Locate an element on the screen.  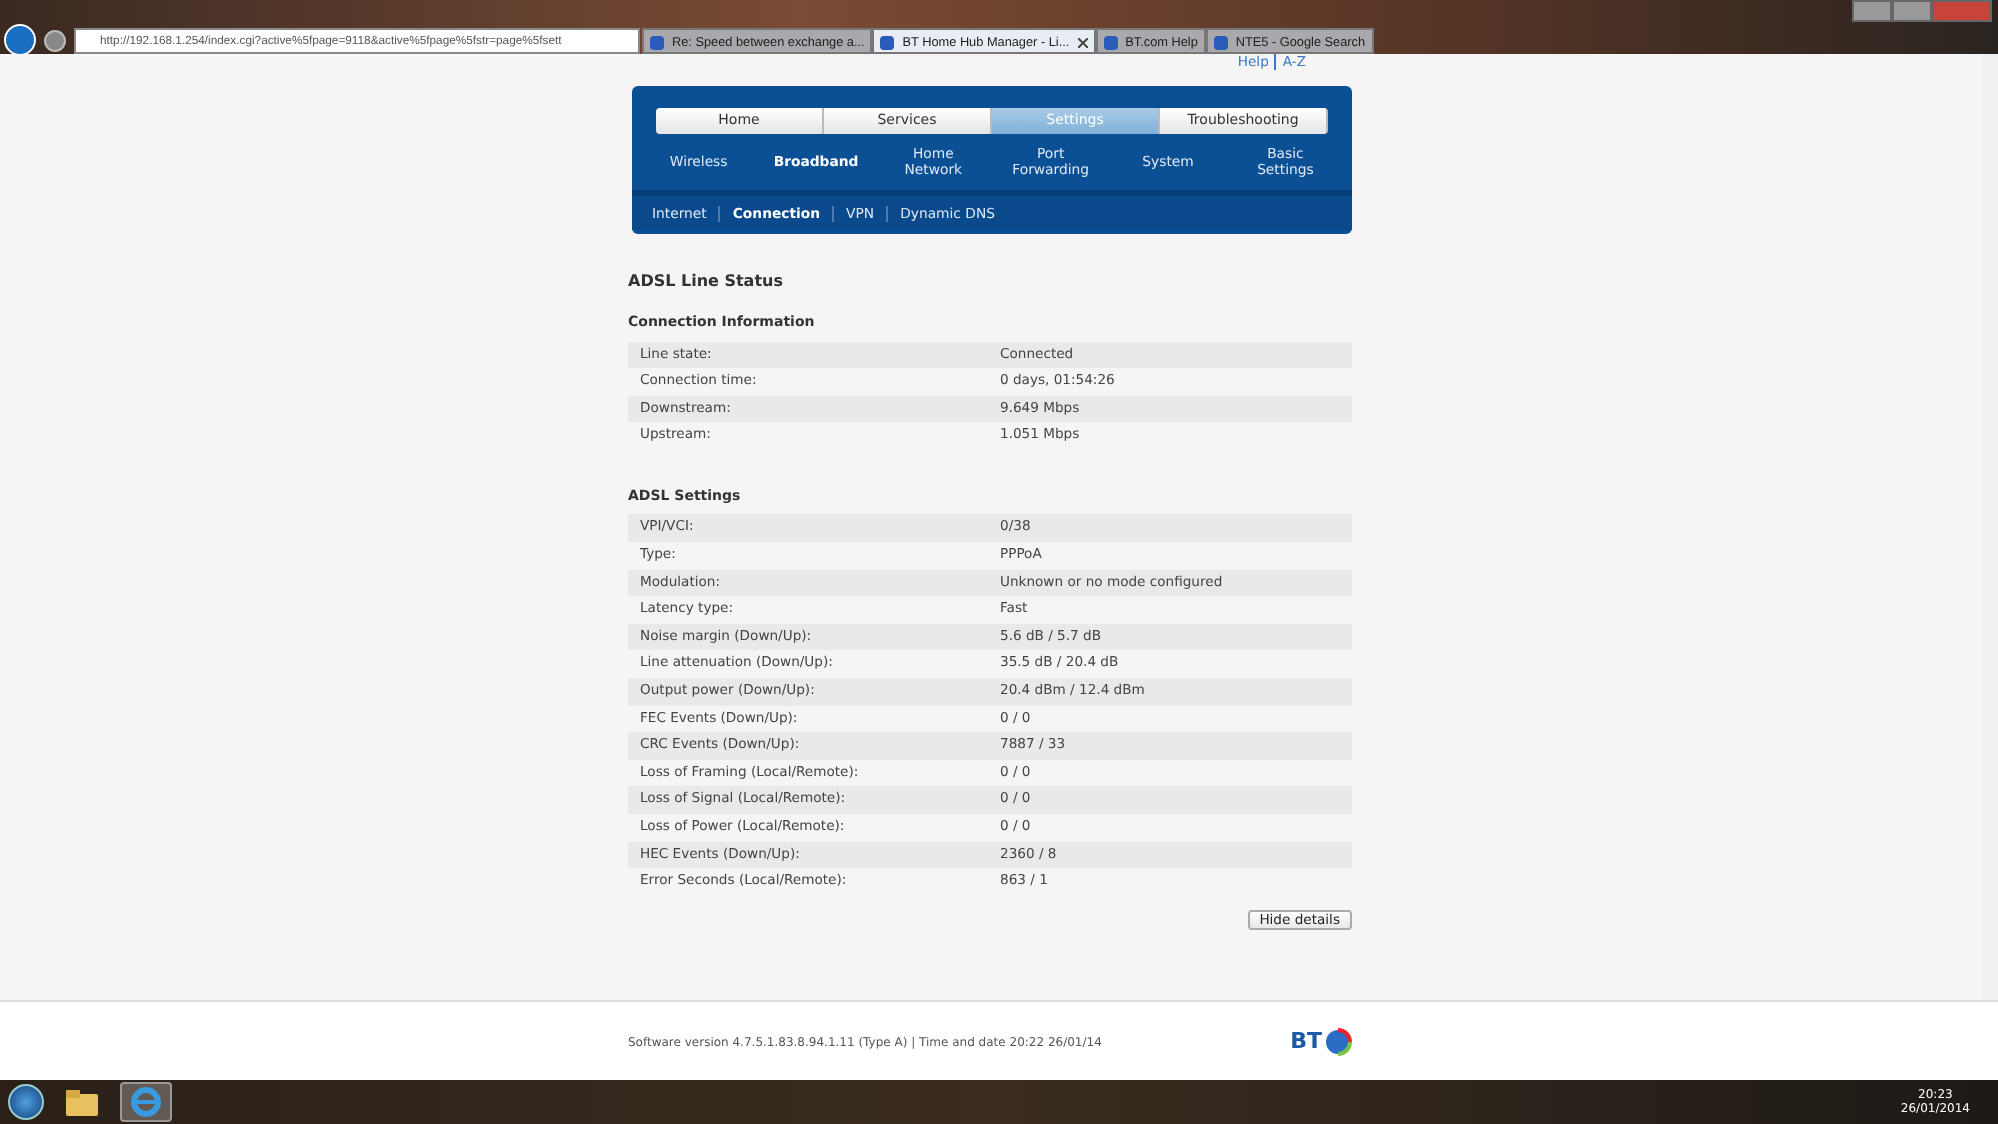
page-heading: ADSL Line Status is located at coordinates (706, 282).